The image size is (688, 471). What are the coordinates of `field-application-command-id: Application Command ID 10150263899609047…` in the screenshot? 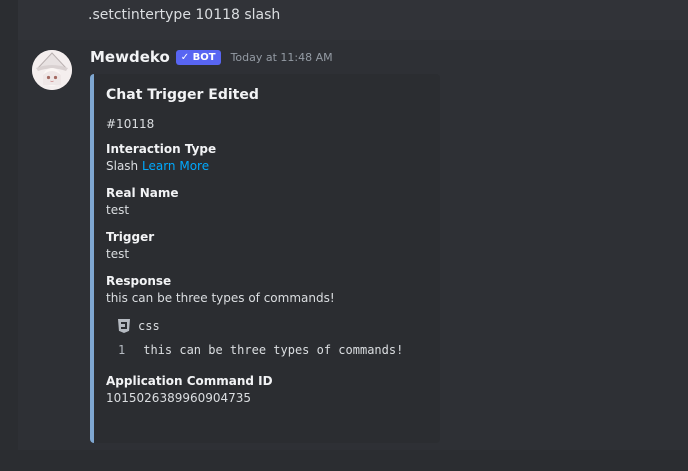 It's located at (266, 390).